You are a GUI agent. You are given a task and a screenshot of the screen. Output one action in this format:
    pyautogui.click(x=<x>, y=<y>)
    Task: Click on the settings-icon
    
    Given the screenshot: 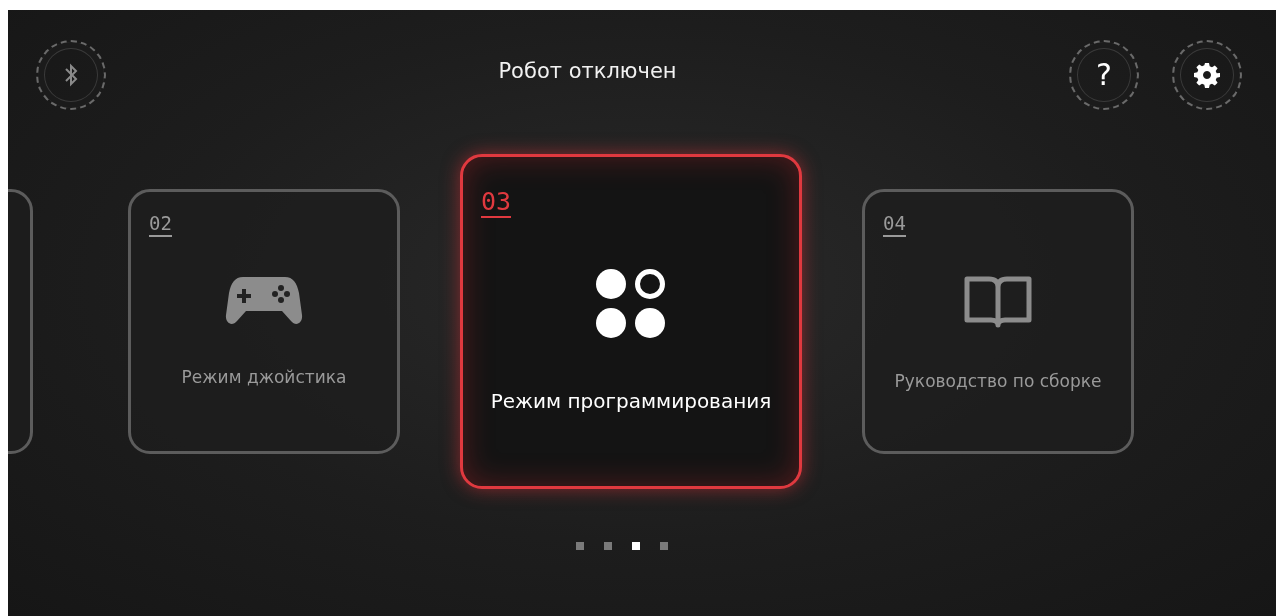 What is the action you would take?
    pyautogui.click(x=1207, y=75)
    